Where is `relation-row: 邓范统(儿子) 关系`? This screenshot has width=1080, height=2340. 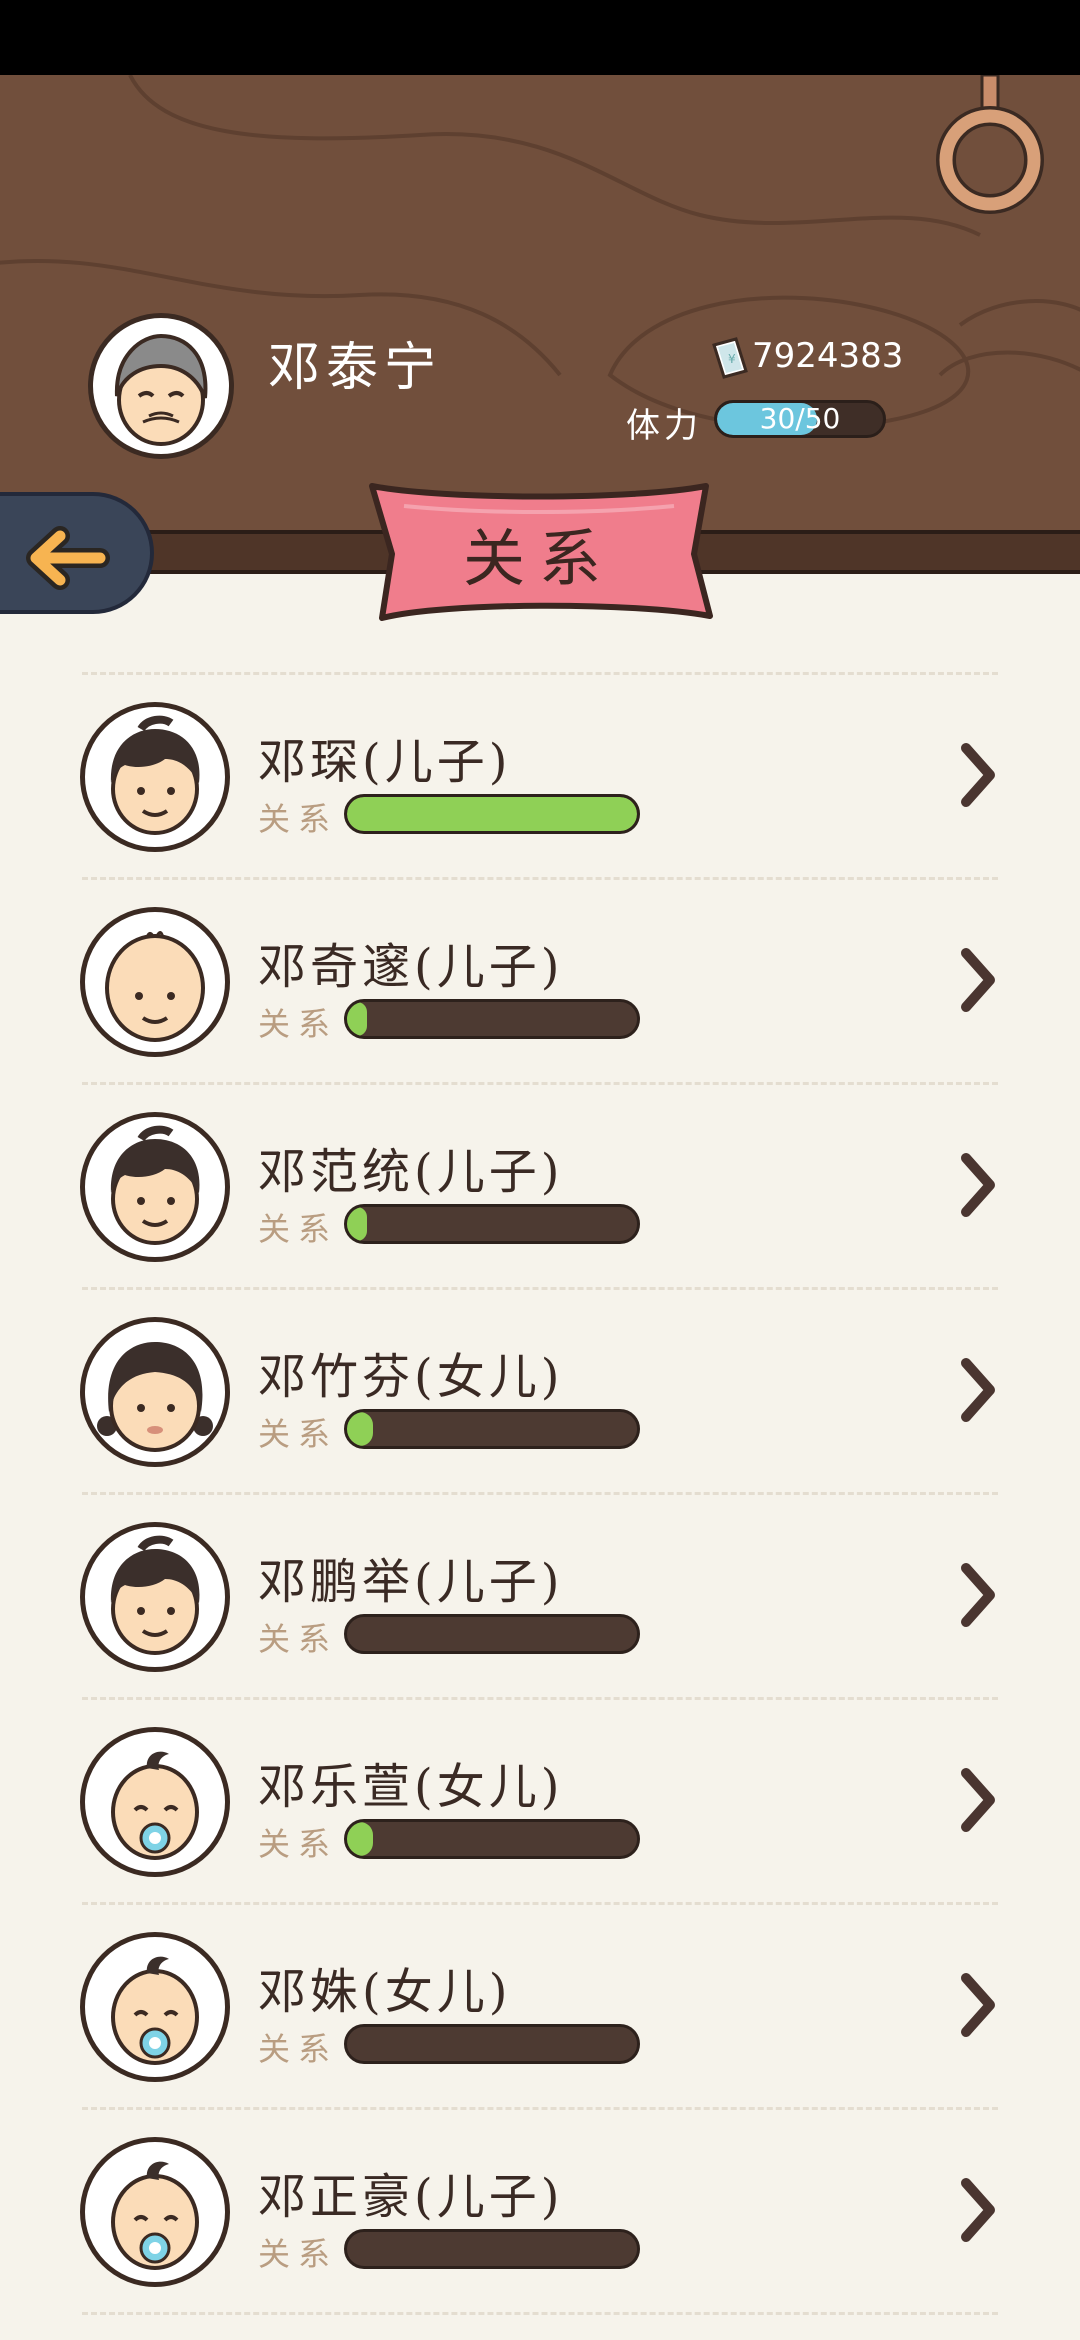
relation-row: 邓范统(儿子) 关系 is located at coordinates (540, 1184).